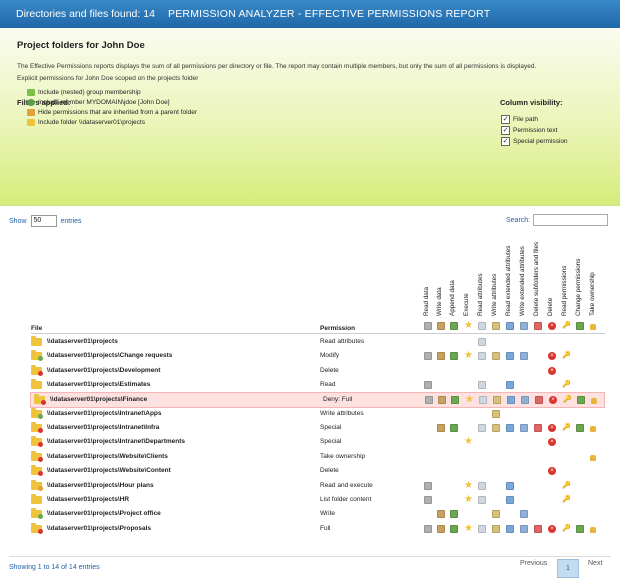 The height and width of the screenshot is (588, 620). What do you see at coordinates (107, 456) in the screenshot?
I see `file-path: \\dataserver01\projects\Website\Clients` at bounding box center [107, 456].